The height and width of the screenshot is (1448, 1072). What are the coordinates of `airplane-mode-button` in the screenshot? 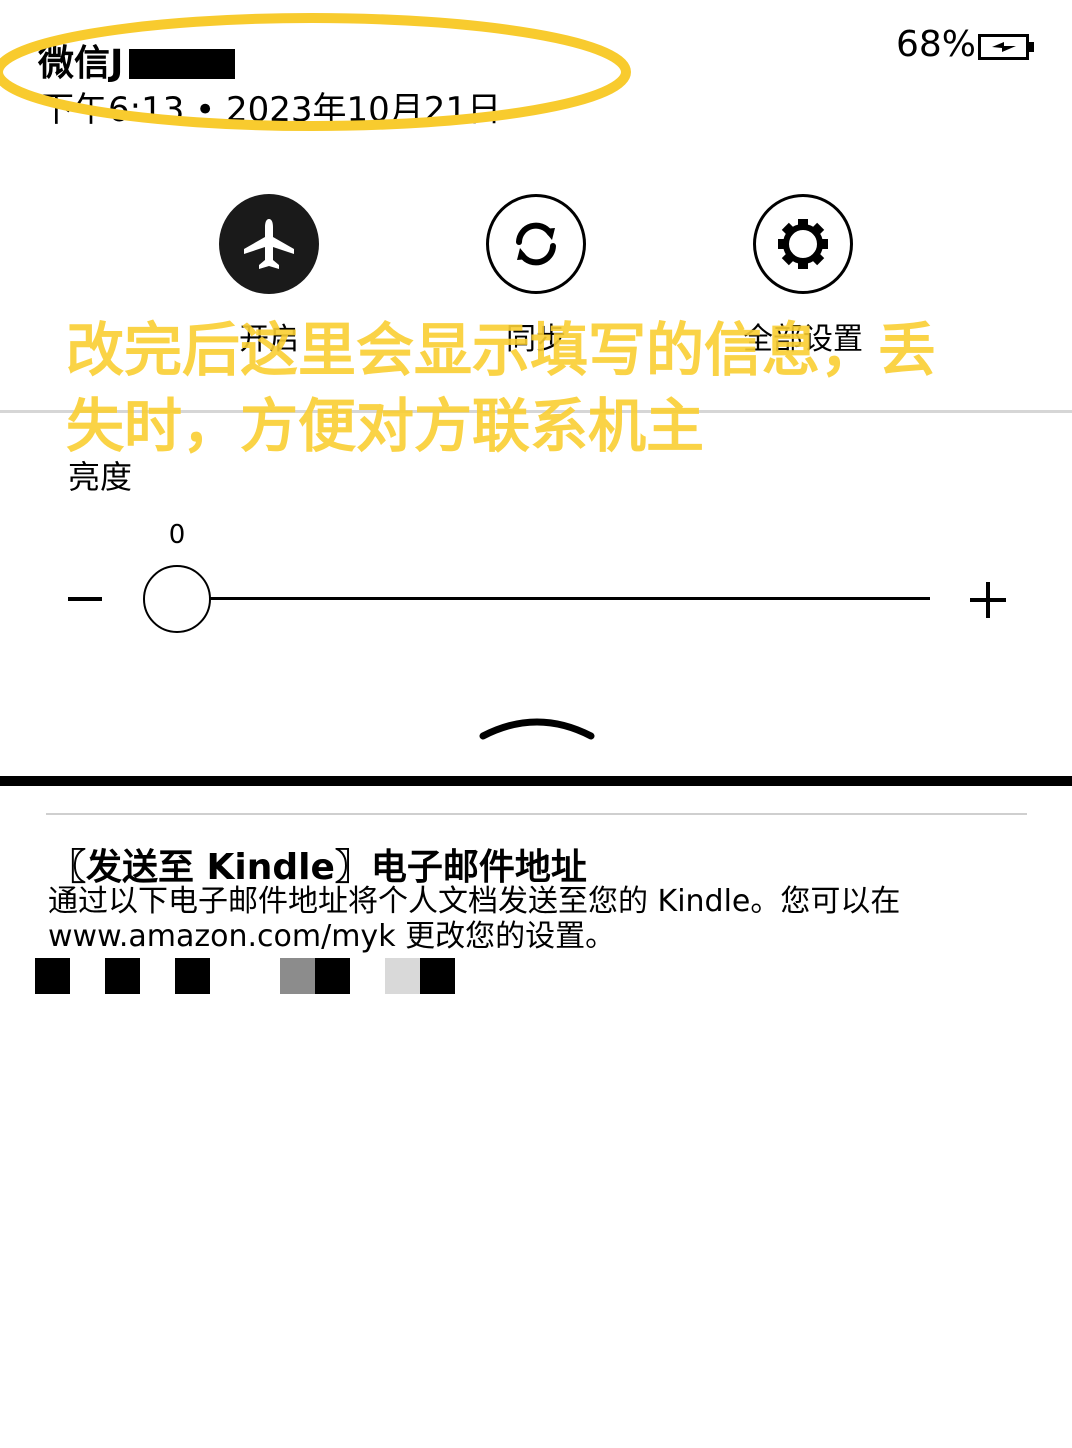 It's located at (269, 244).